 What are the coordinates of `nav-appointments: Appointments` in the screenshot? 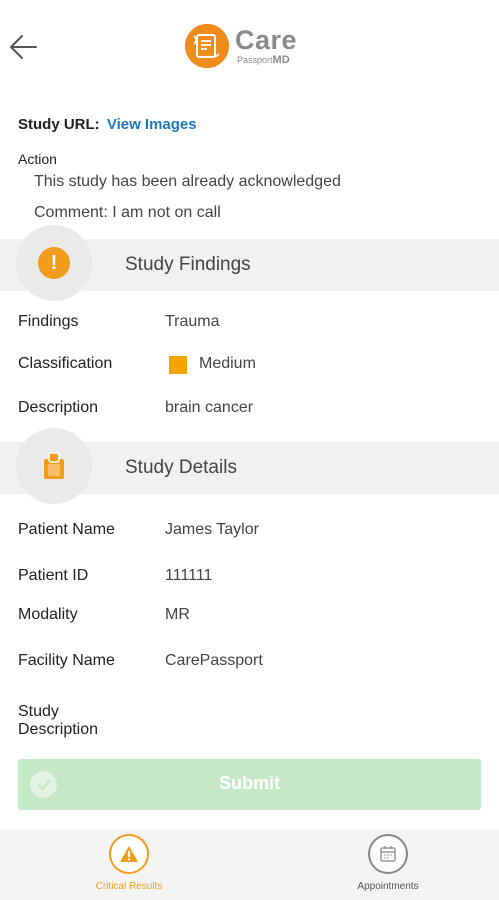 It's located at (388, 864).